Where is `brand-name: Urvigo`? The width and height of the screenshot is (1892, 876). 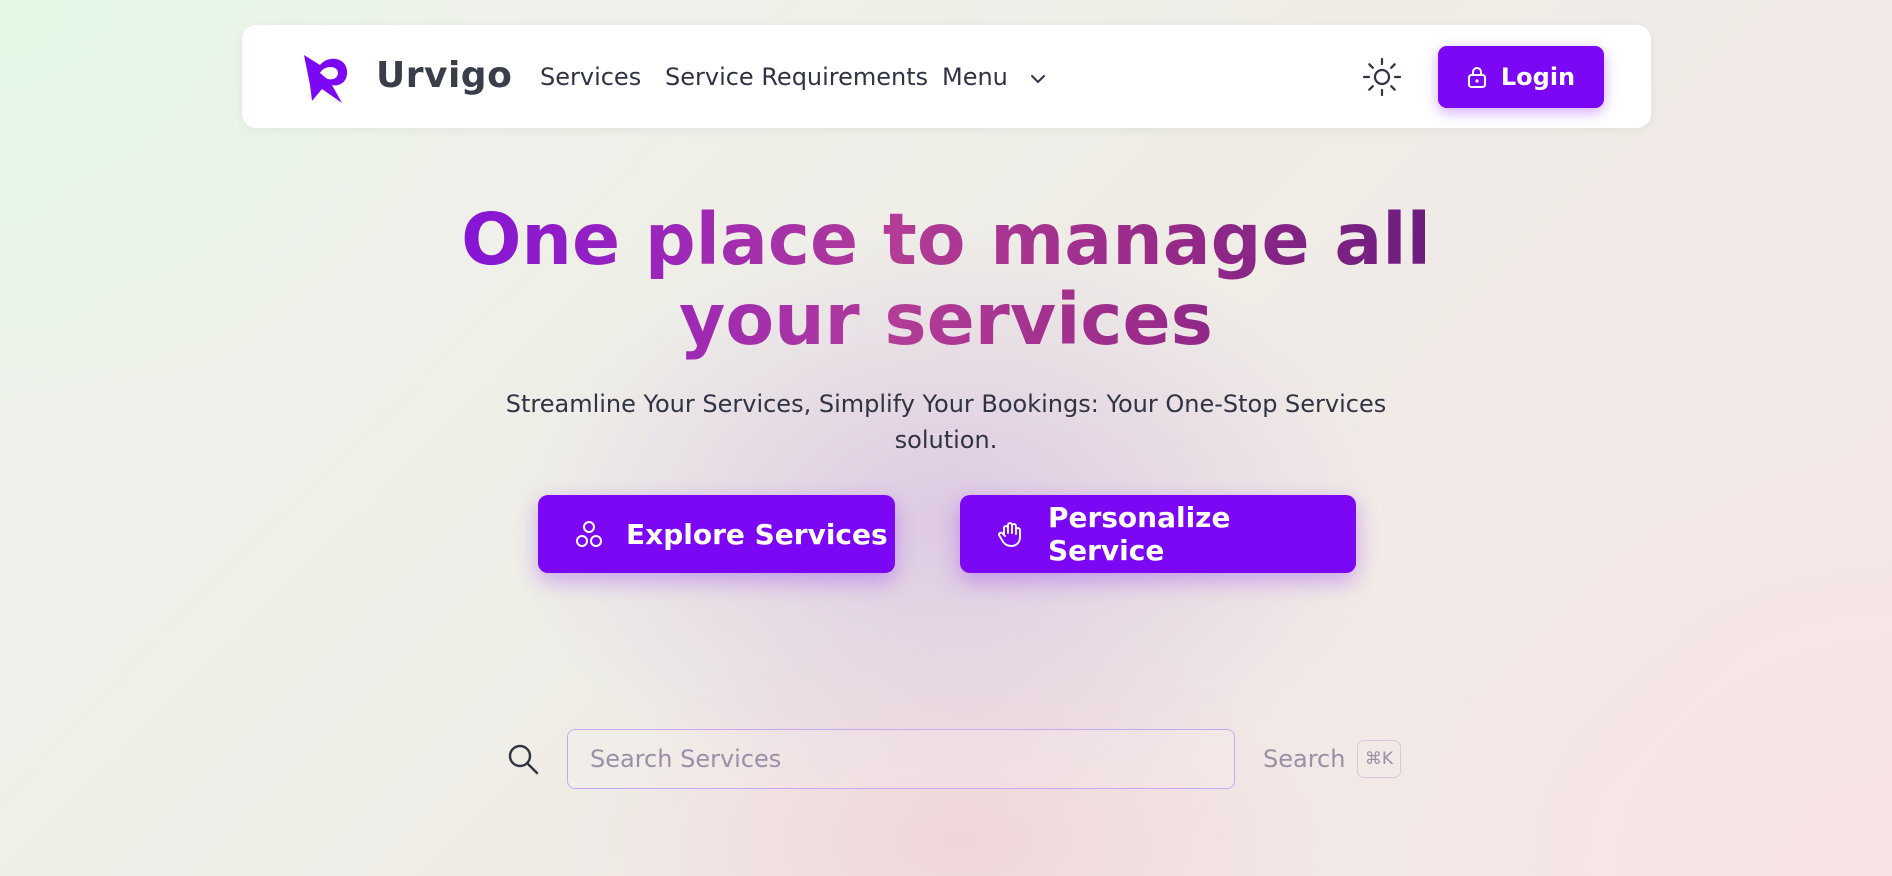
brand-name: Urvigo is located at coordinates (444, 75).